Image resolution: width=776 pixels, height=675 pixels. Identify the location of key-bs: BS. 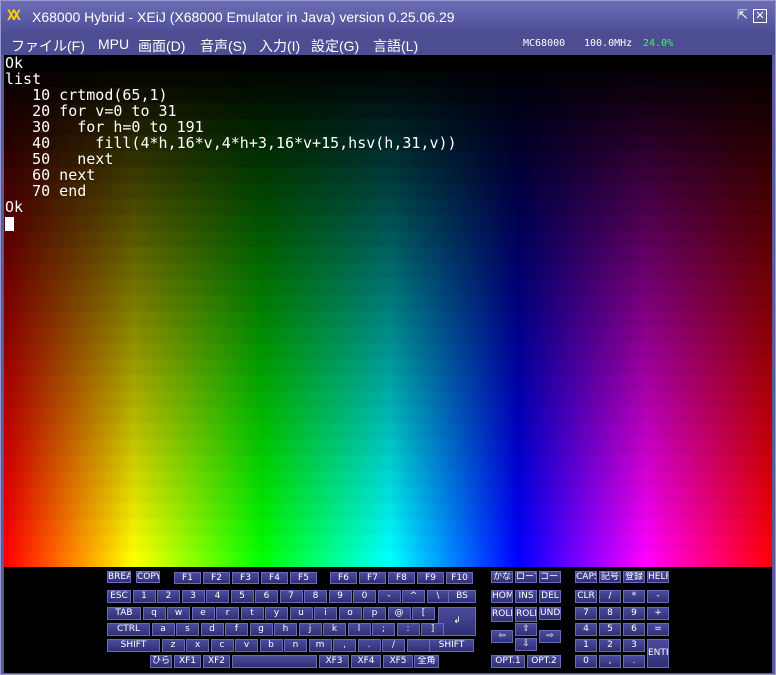
(462, 596).